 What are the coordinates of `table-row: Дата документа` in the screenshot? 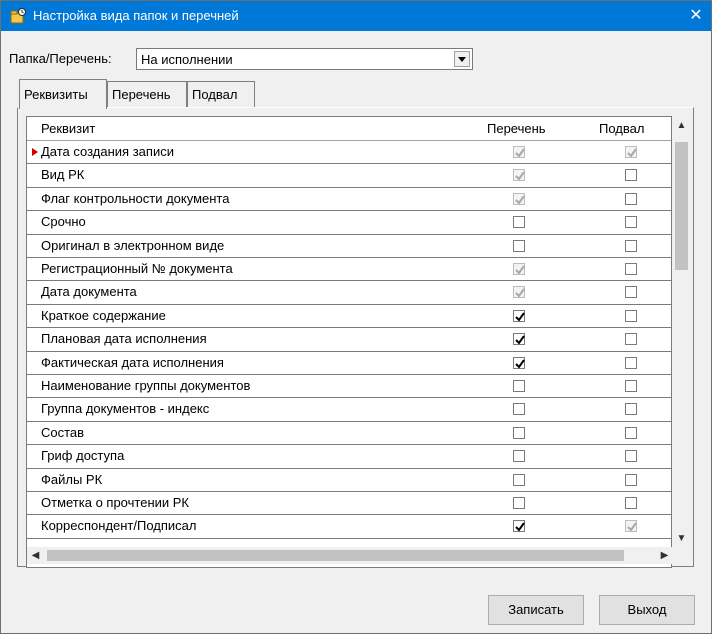 It's located at (349, 293).